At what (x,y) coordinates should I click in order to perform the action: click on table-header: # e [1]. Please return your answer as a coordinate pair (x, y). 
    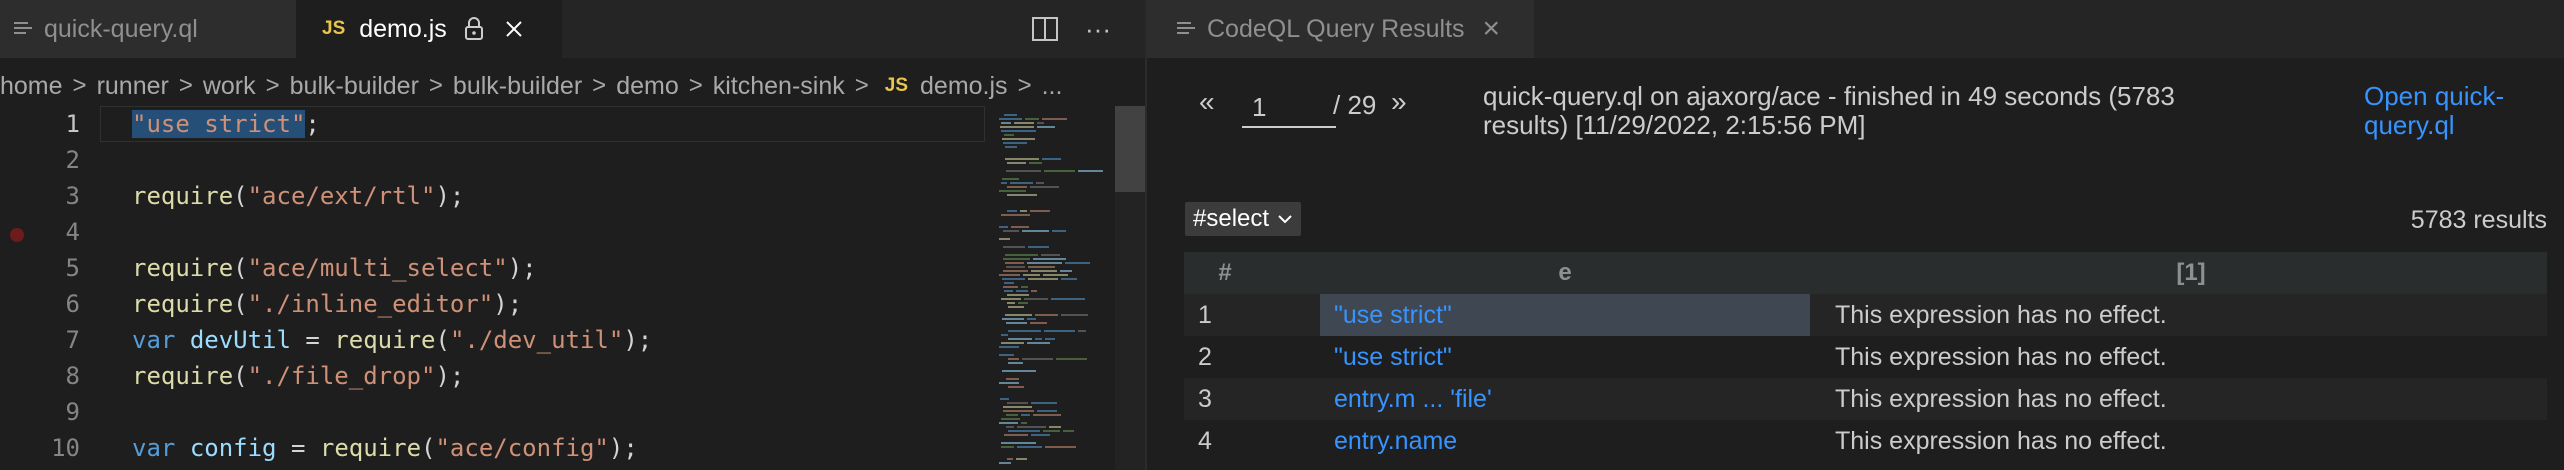
    Looking at the image, I should click on (1865, 273).